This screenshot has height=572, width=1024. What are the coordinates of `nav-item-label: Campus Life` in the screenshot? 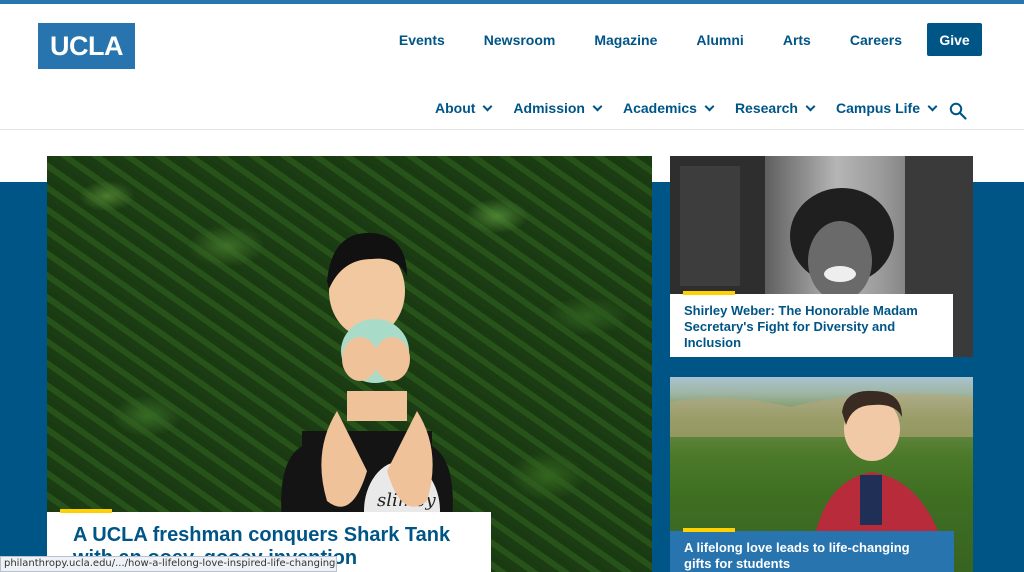 It's located at (877, 108).